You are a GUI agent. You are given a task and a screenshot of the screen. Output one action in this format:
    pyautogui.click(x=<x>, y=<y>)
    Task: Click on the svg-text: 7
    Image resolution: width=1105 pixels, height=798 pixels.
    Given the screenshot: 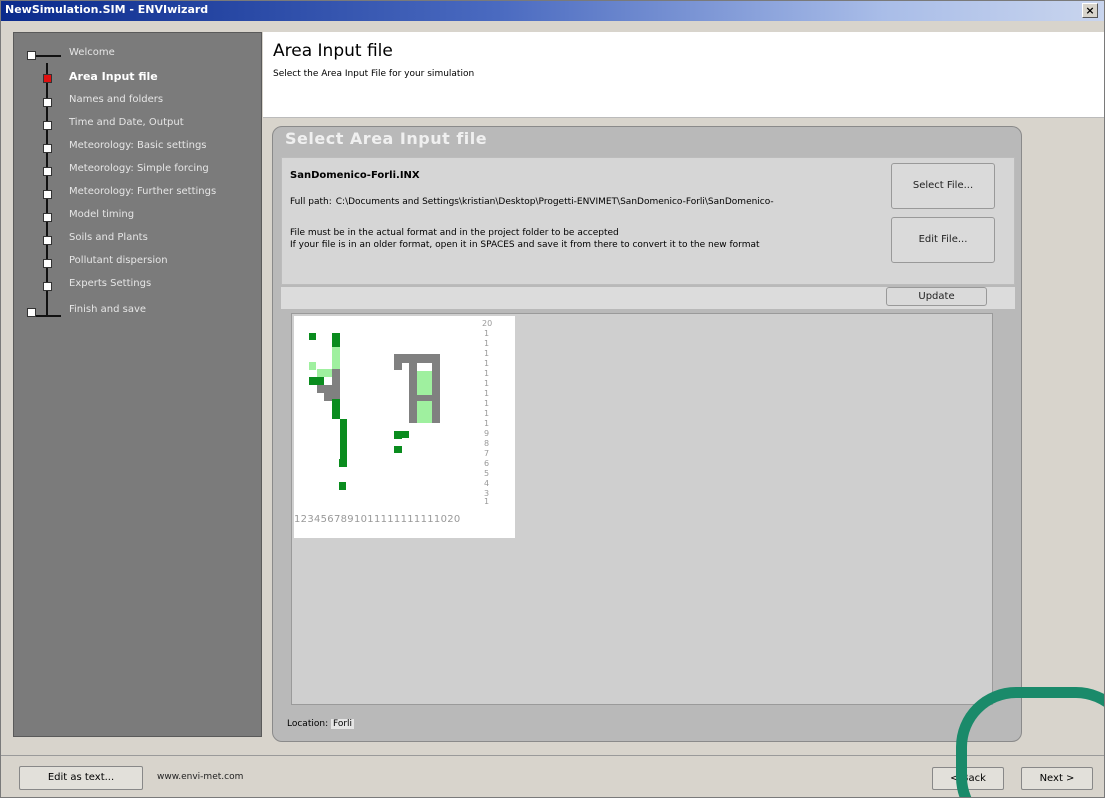 What is the action you would take?
    pyautogui.click(x=486, y=453)
    